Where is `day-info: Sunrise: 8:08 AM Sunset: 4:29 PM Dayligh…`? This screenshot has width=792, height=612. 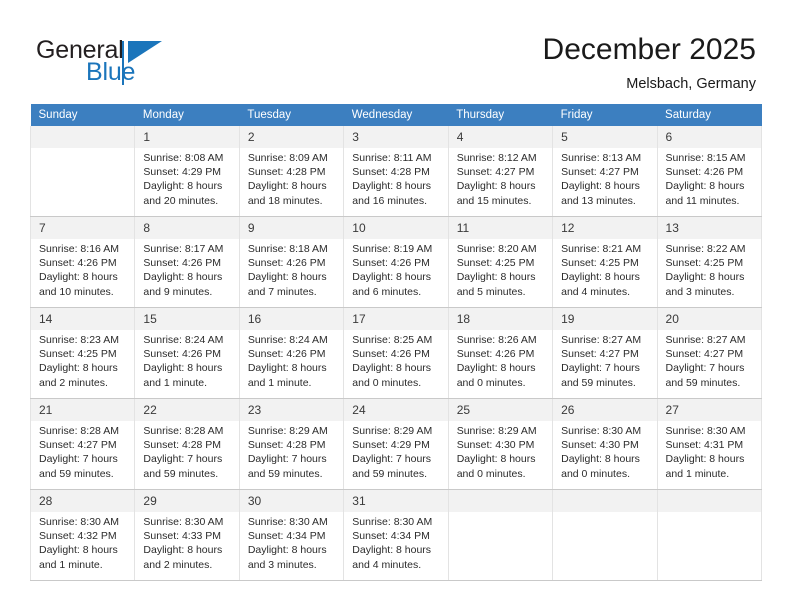 day-info: Sunrise: 8:08 AM Sunset: 4:29 PM Dayligh… is located at coordinates (186, 178).